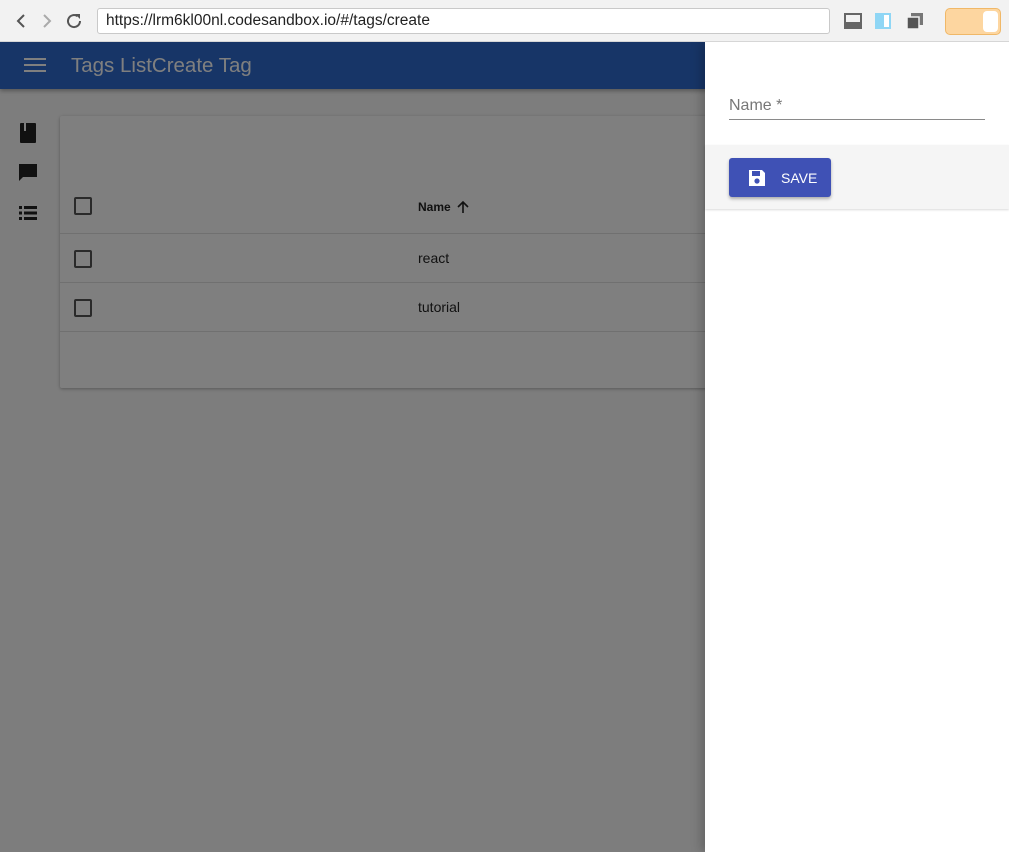 The width and height of the screenshot is (1009, 852). I want to click on reload-button, so click(74, 21).